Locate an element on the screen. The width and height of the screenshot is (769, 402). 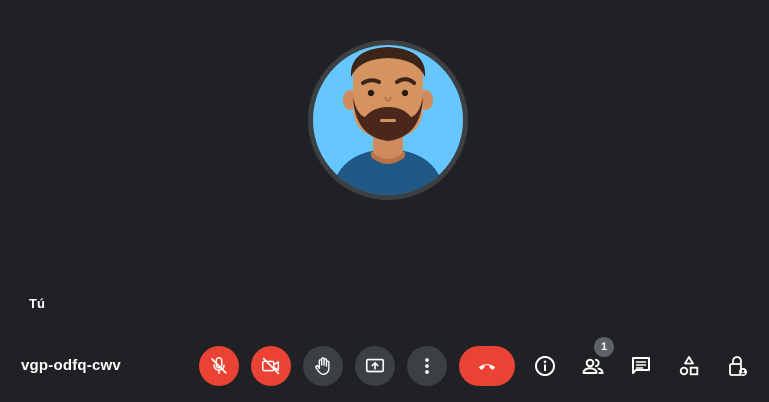
host-controls-button is located at coordinates (737, 366).